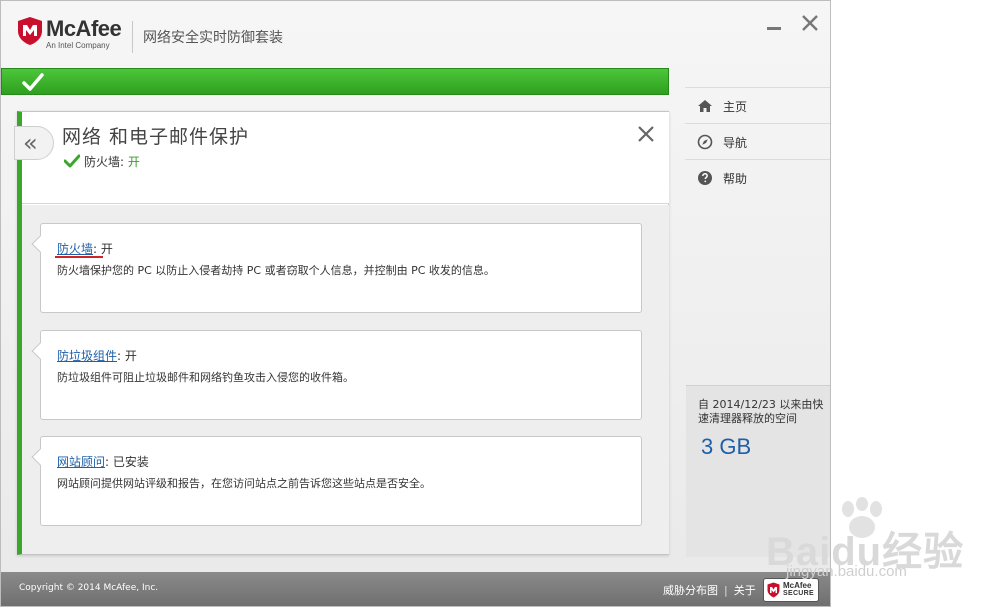 This screenshot has height=607, width=1000. What do you see at coordinates (133, 162) in the screenshot?
I see `firewall-status-value: 开` at bounding box center [133, 162].